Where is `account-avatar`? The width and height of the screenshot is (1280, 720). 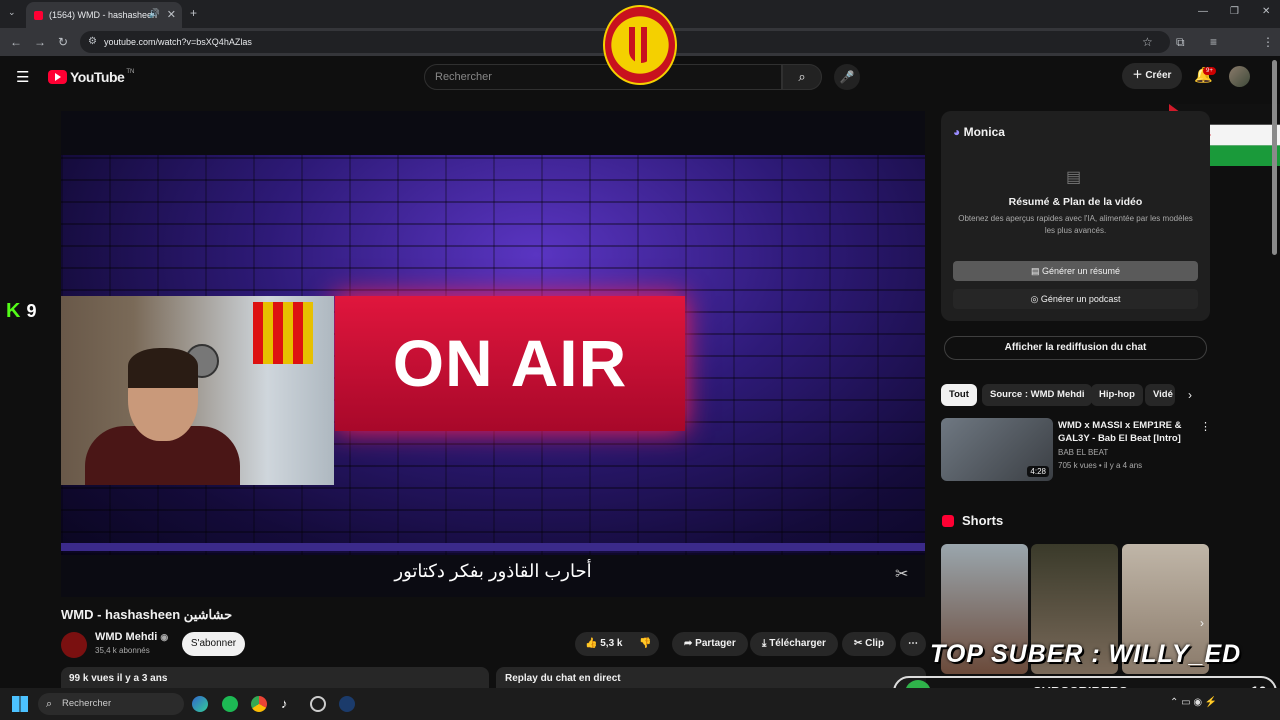
account-avatar is located at coordinates (1239, 76).